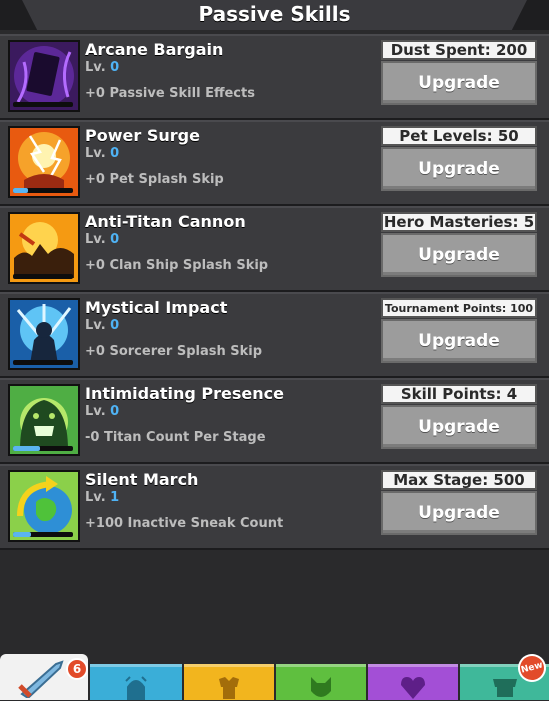  What do you see at coordinates (459, 136) in the screenshot?
I see `requirement-label: Pet Levels: 50` at bounding box center [459, 136].